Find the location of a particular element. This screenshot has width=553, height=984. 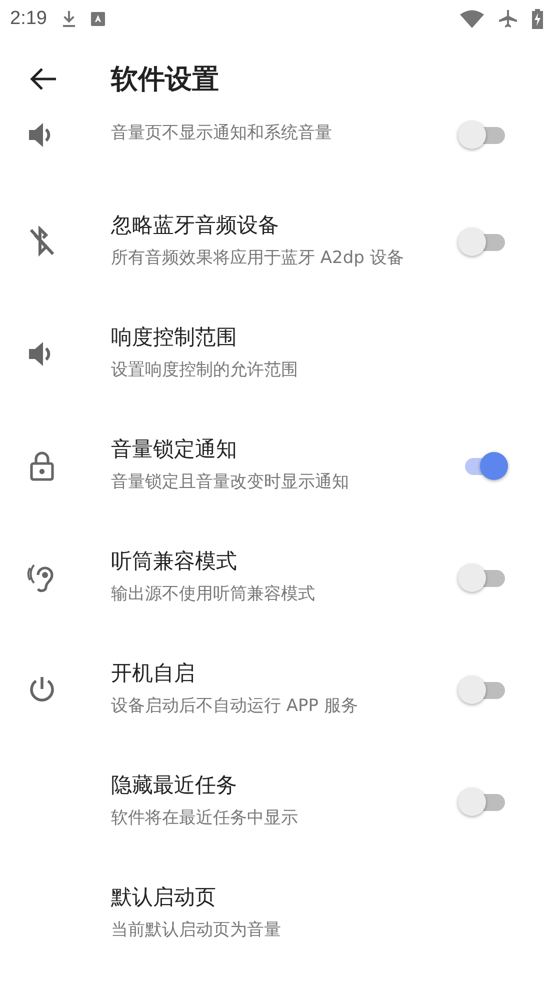

setting-title: 开机自启 is located at coordinates (153, 674).